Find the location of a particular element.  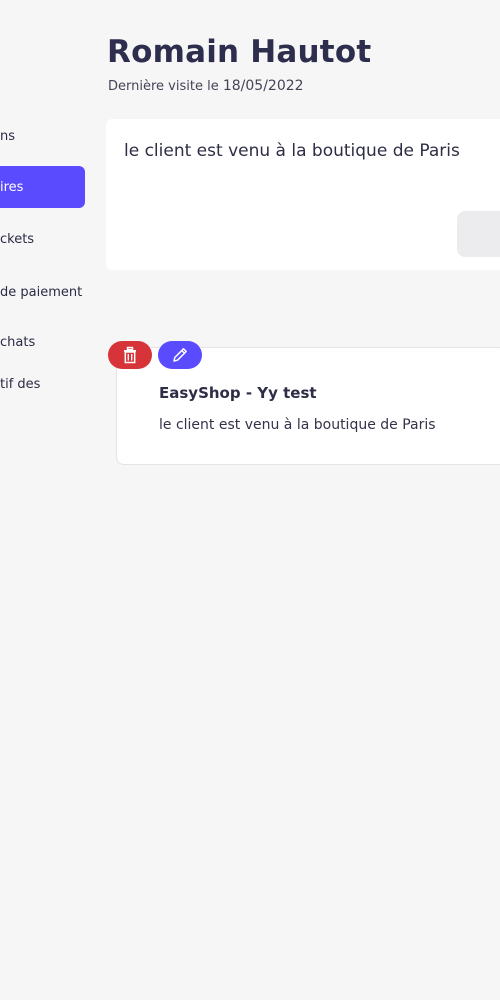

sidebar-item-label: chats is located at coordinates (18, 342).